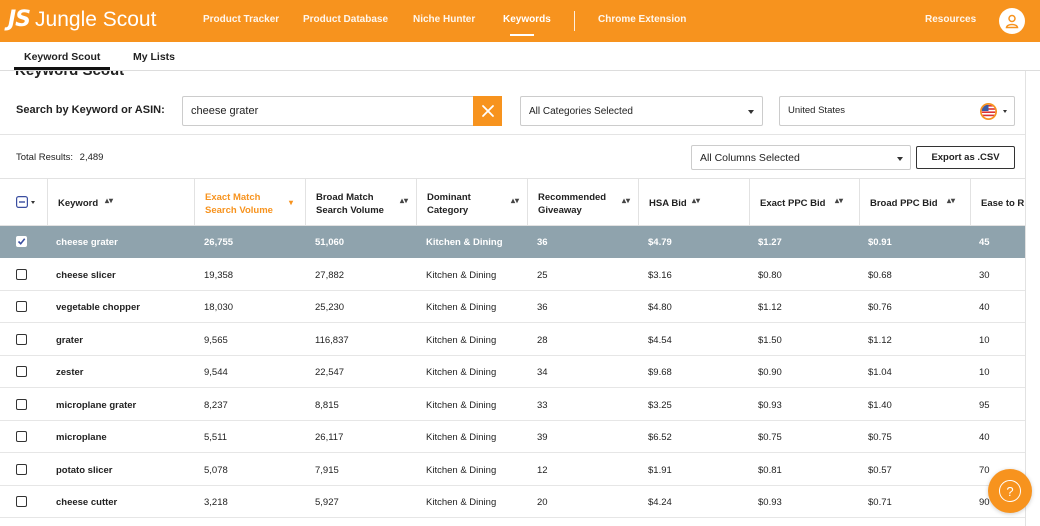 The height and width of the screenshot is (526, 1040). What do you see at coordinates (693, 202) in the screenshot?
I see `col-hsa-bid: HSA Bid ▴▾` at bounding box center [693, 202].